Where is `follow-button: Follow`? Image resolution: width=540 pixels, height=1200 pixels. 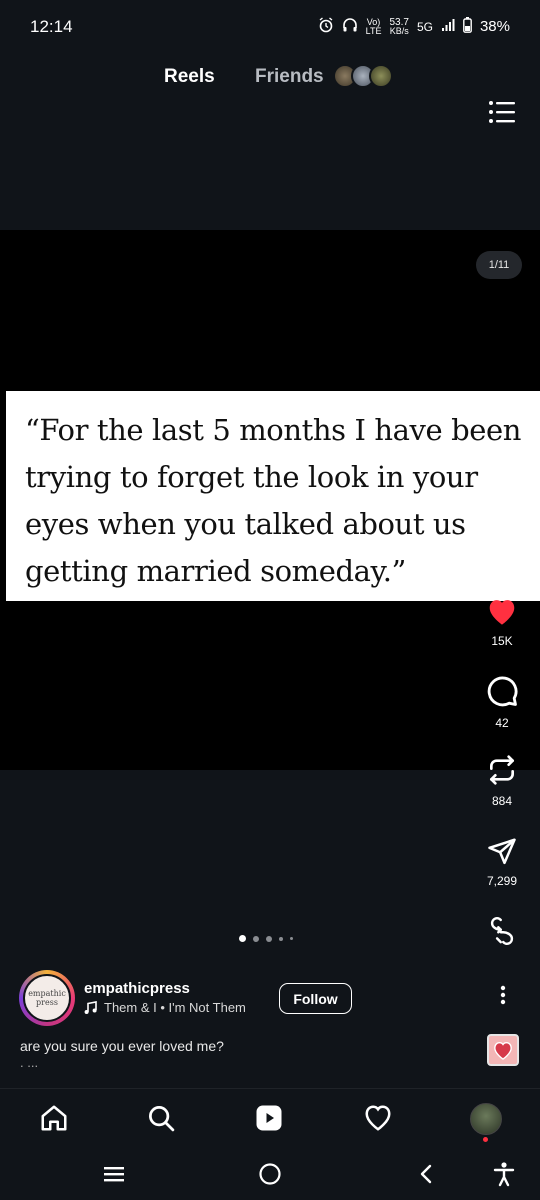
follow-button: Follow is located at coordinates (315, 998).